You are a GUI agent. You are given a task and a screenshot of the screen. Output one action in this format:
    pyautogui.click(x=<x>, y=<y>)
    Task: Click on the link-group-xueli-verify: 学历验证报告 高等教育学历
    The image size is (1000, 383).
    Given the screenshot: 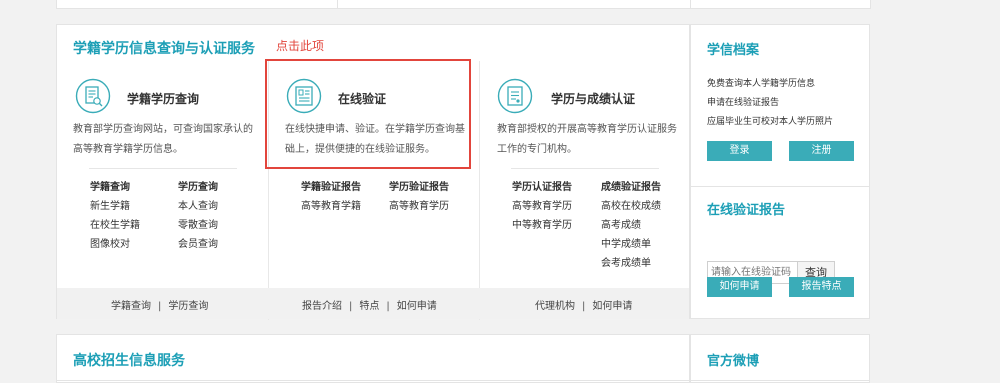 What is the action you would take?
    pyautogui.click(x=419, y=197)
    